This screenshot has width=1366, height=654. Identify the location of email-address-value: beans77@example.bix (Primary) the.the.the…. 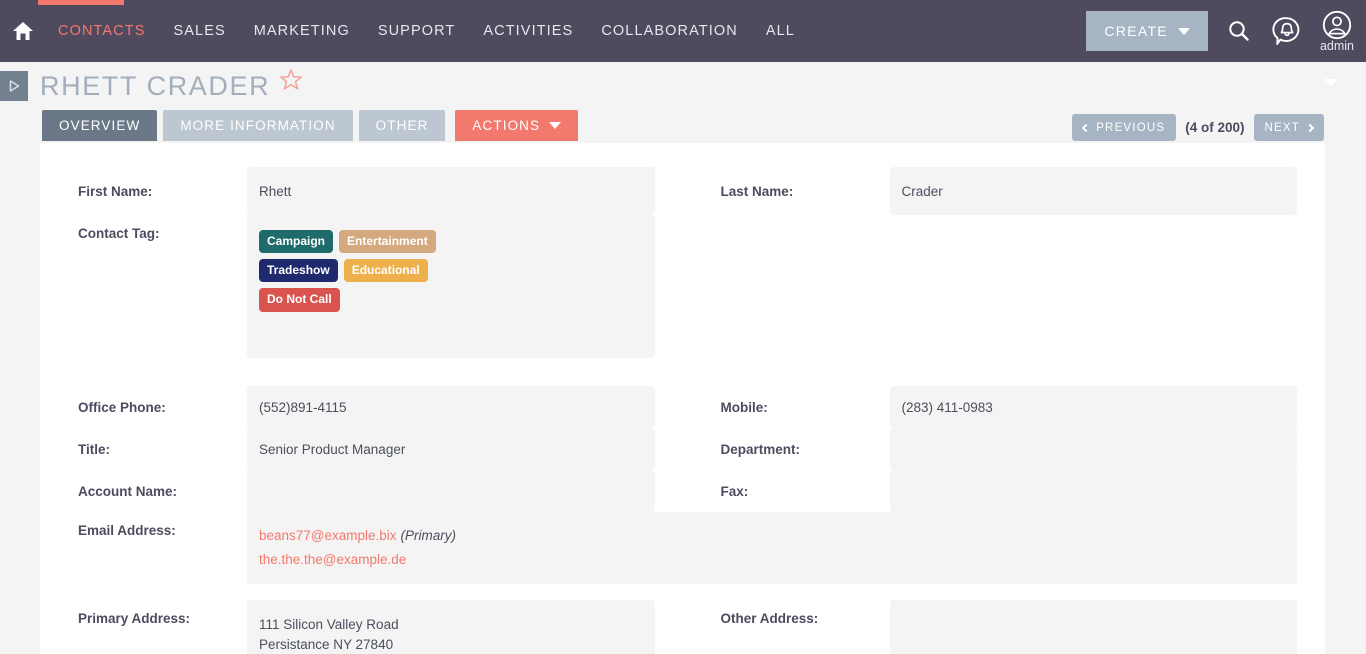
(772, 548).